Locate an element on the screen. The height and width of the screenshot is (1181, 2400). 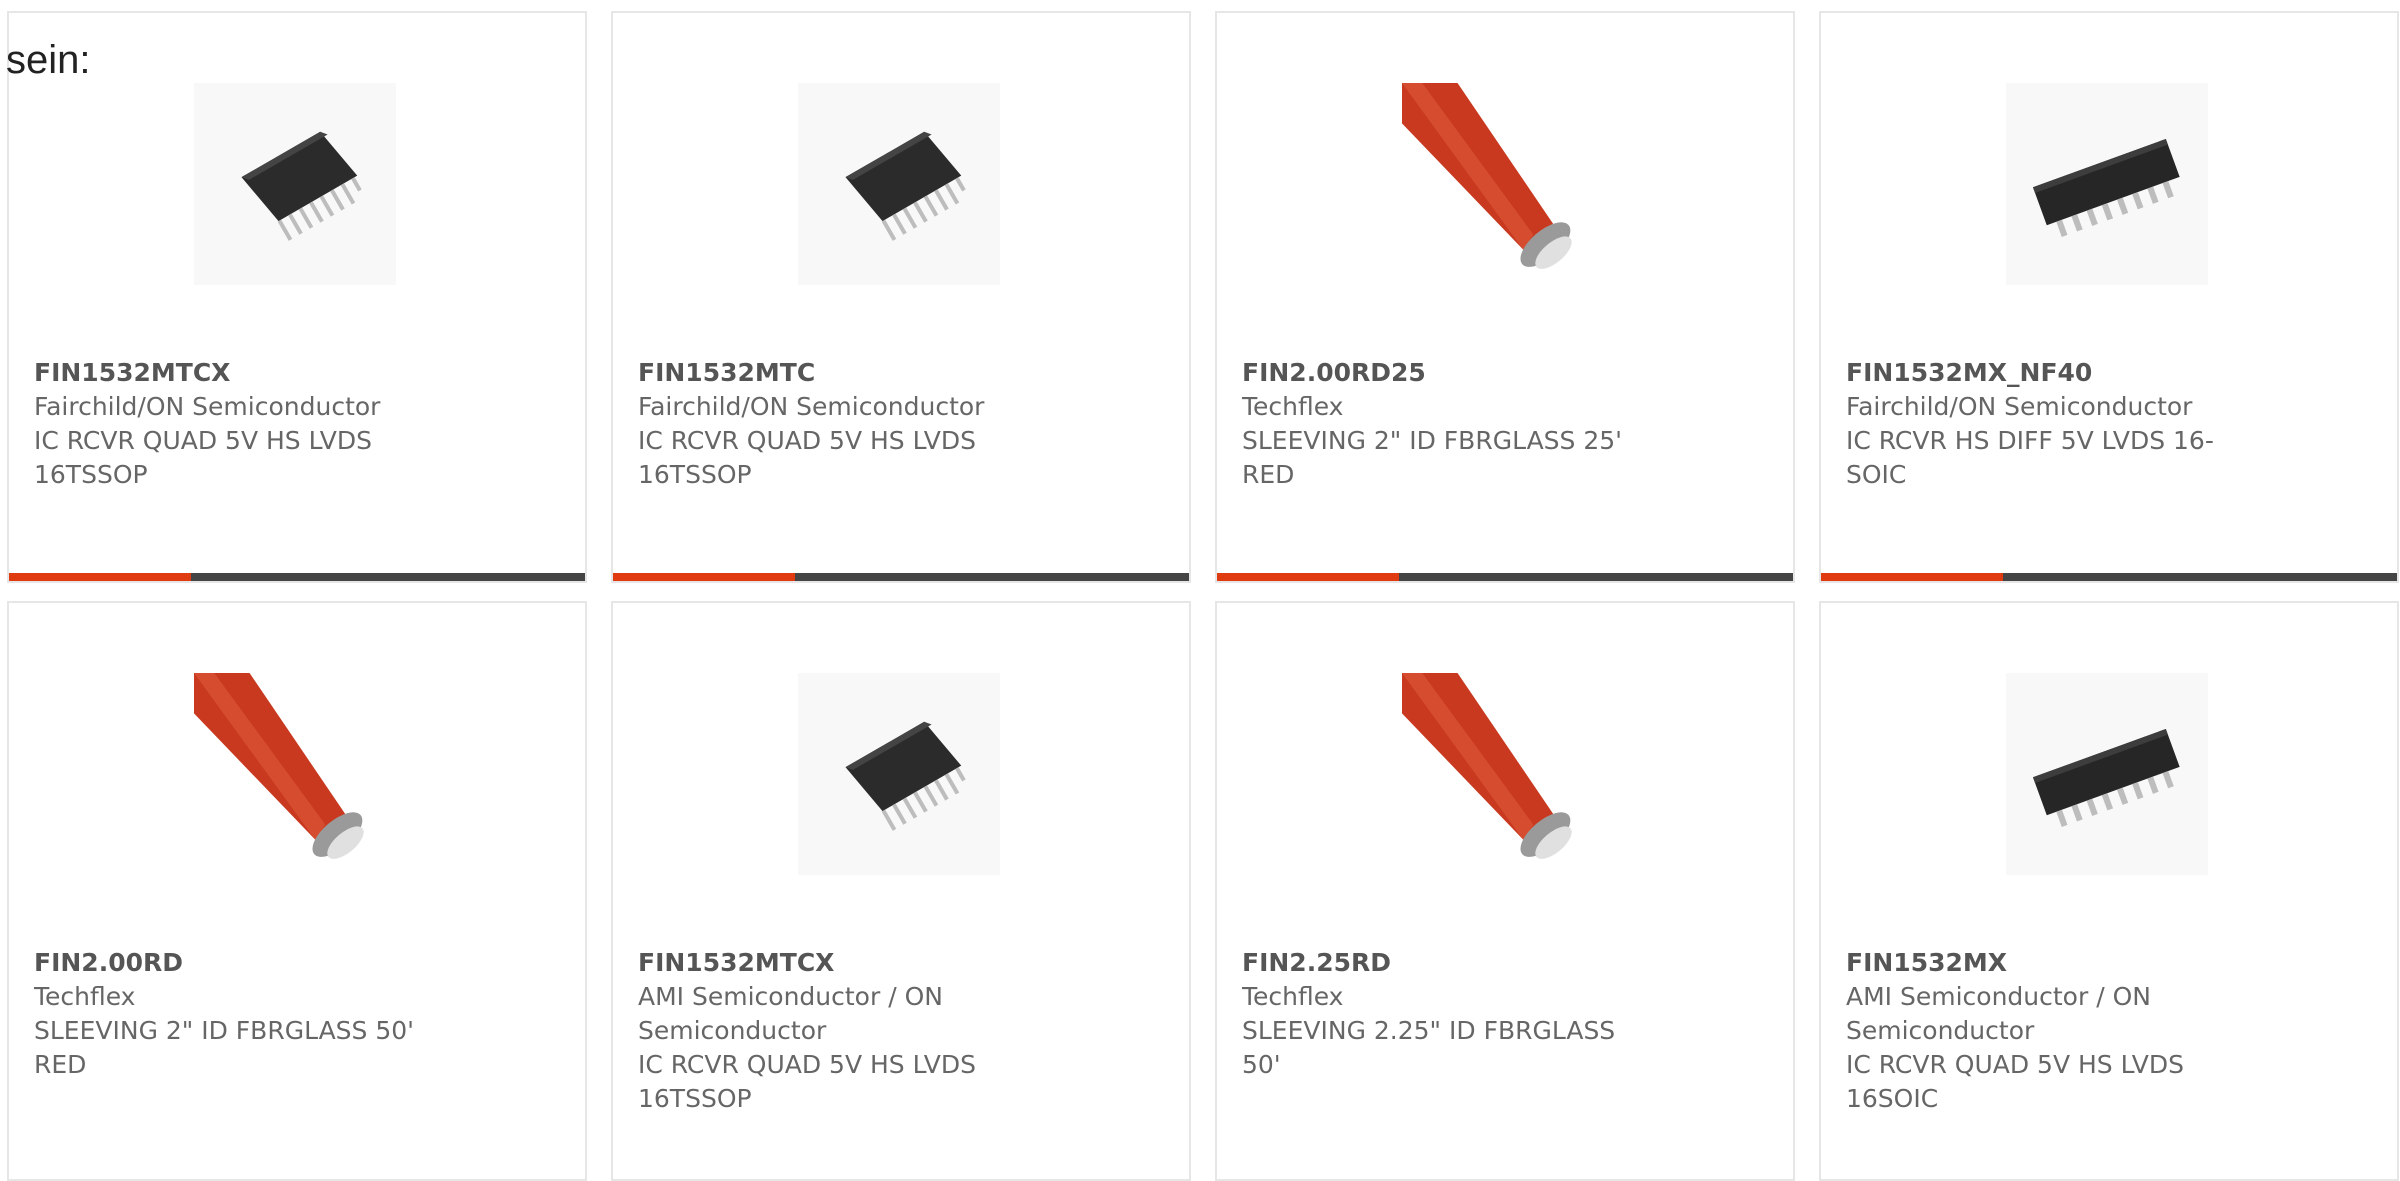
part-number: FIN1532MX_NF40 is located at coordinates (2046, 373).